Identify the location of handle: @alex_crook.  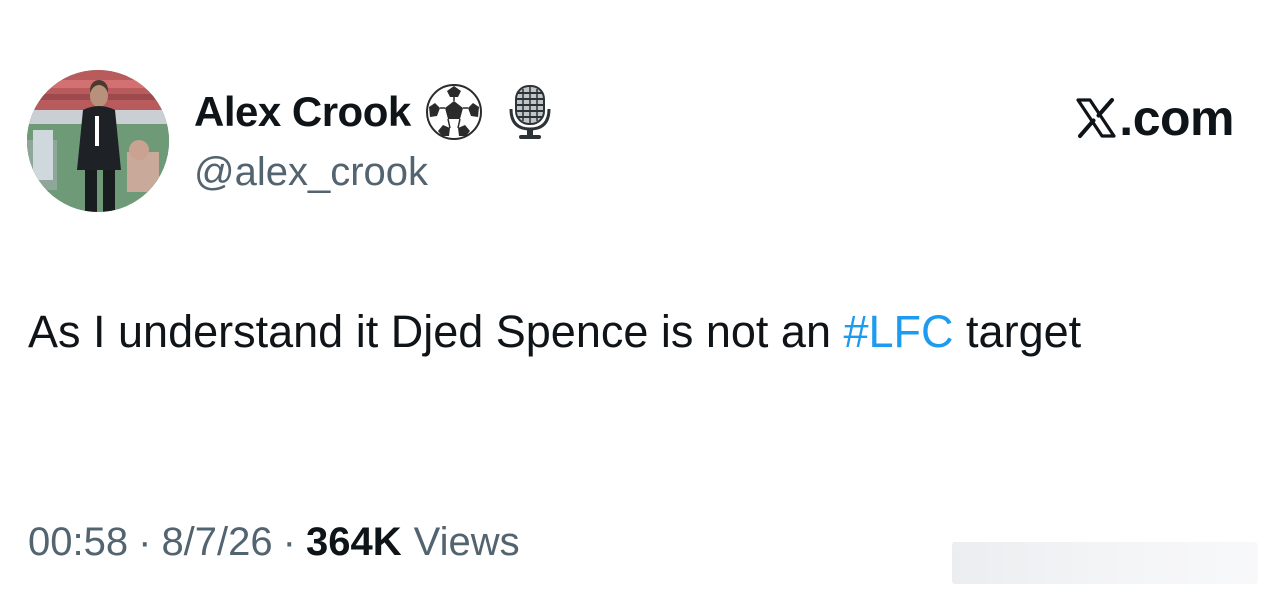
(376, 172).